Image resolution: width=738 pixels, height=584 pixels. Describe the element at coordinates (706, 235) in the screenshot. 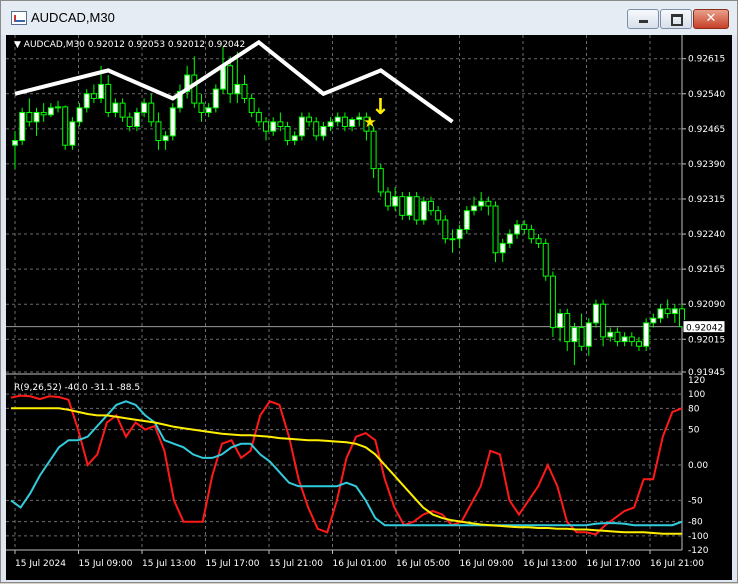

I see `price-tick-label: 0.92240` at that location.